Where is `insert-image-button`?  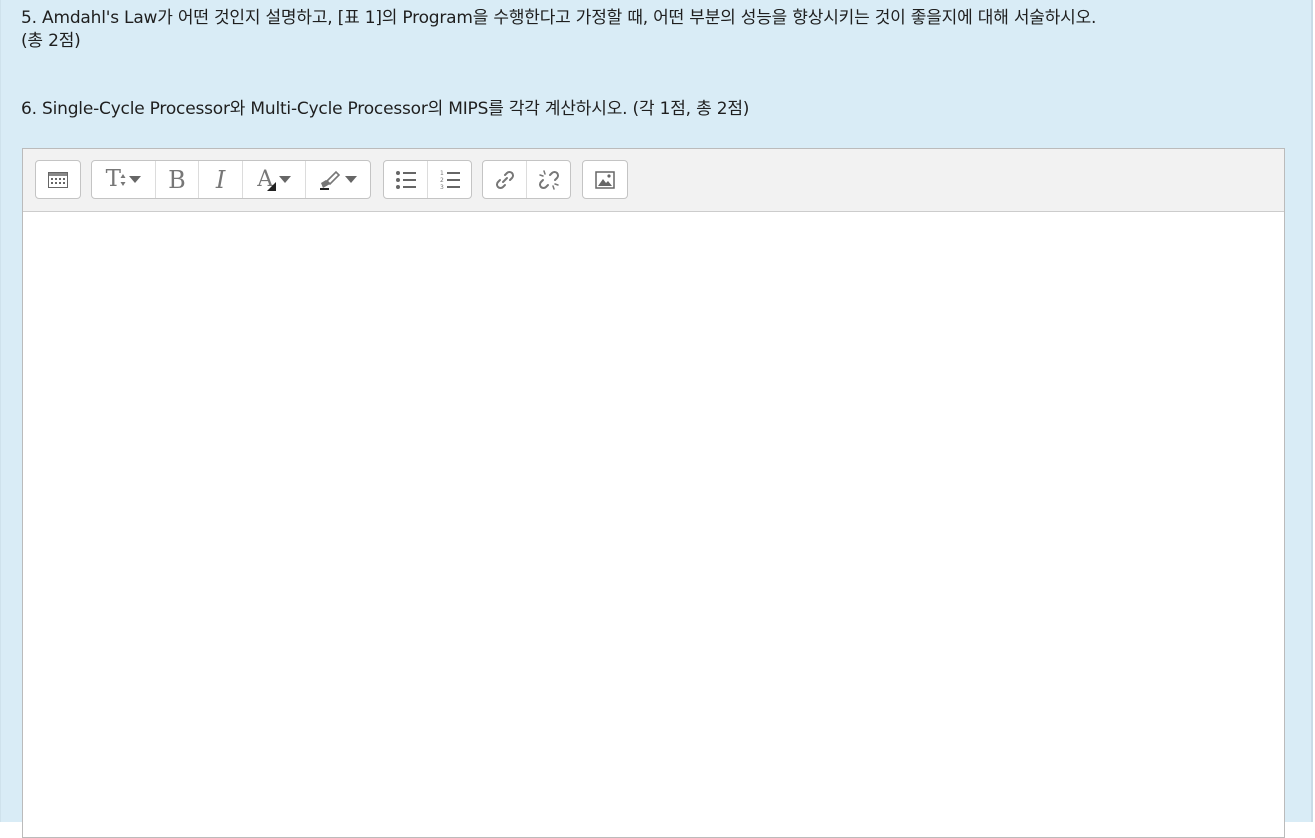
insert-image-button is located at coordinates (605, 179).